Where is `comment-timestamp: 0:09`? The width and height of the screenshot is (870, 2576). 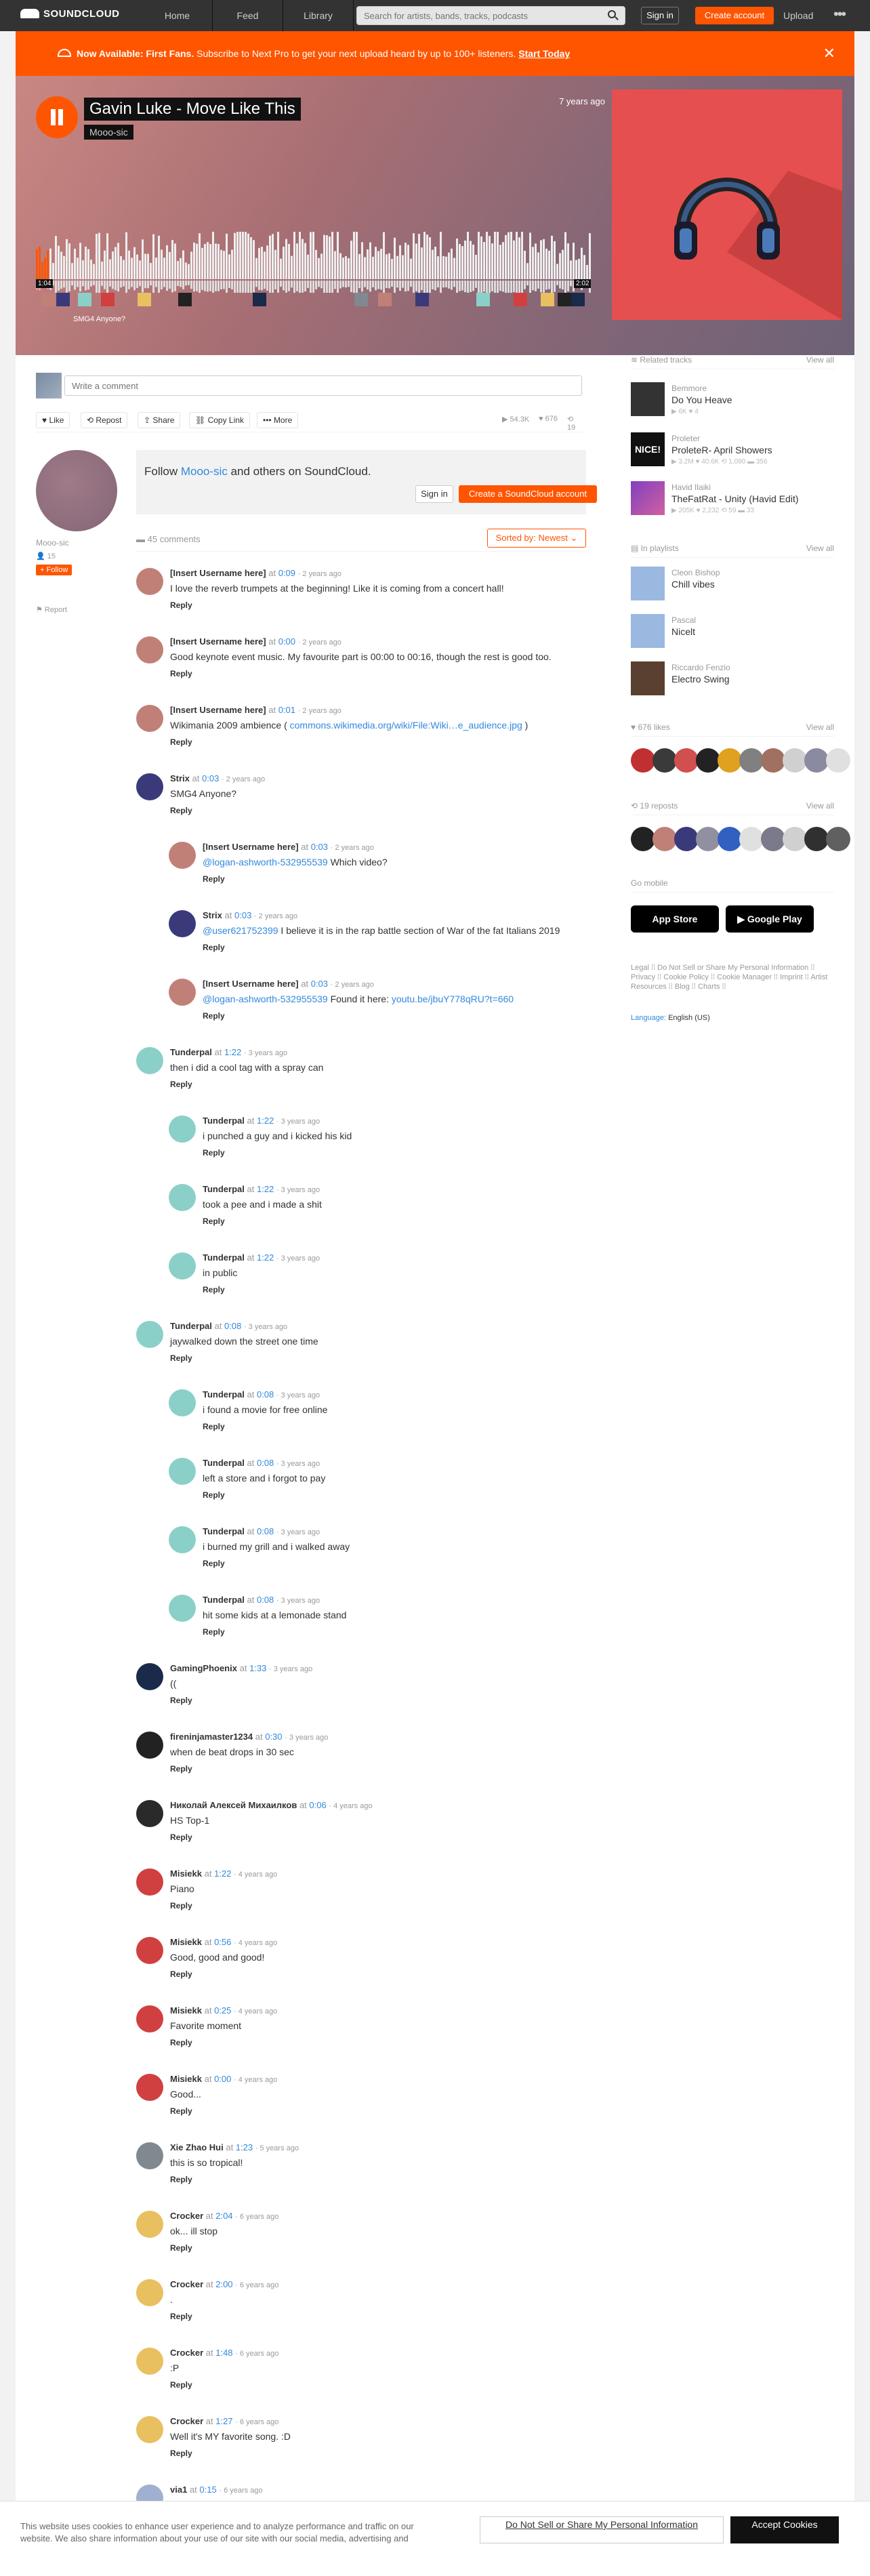 comment-timestamp: 0:09 is located at coordinates (286, 573).